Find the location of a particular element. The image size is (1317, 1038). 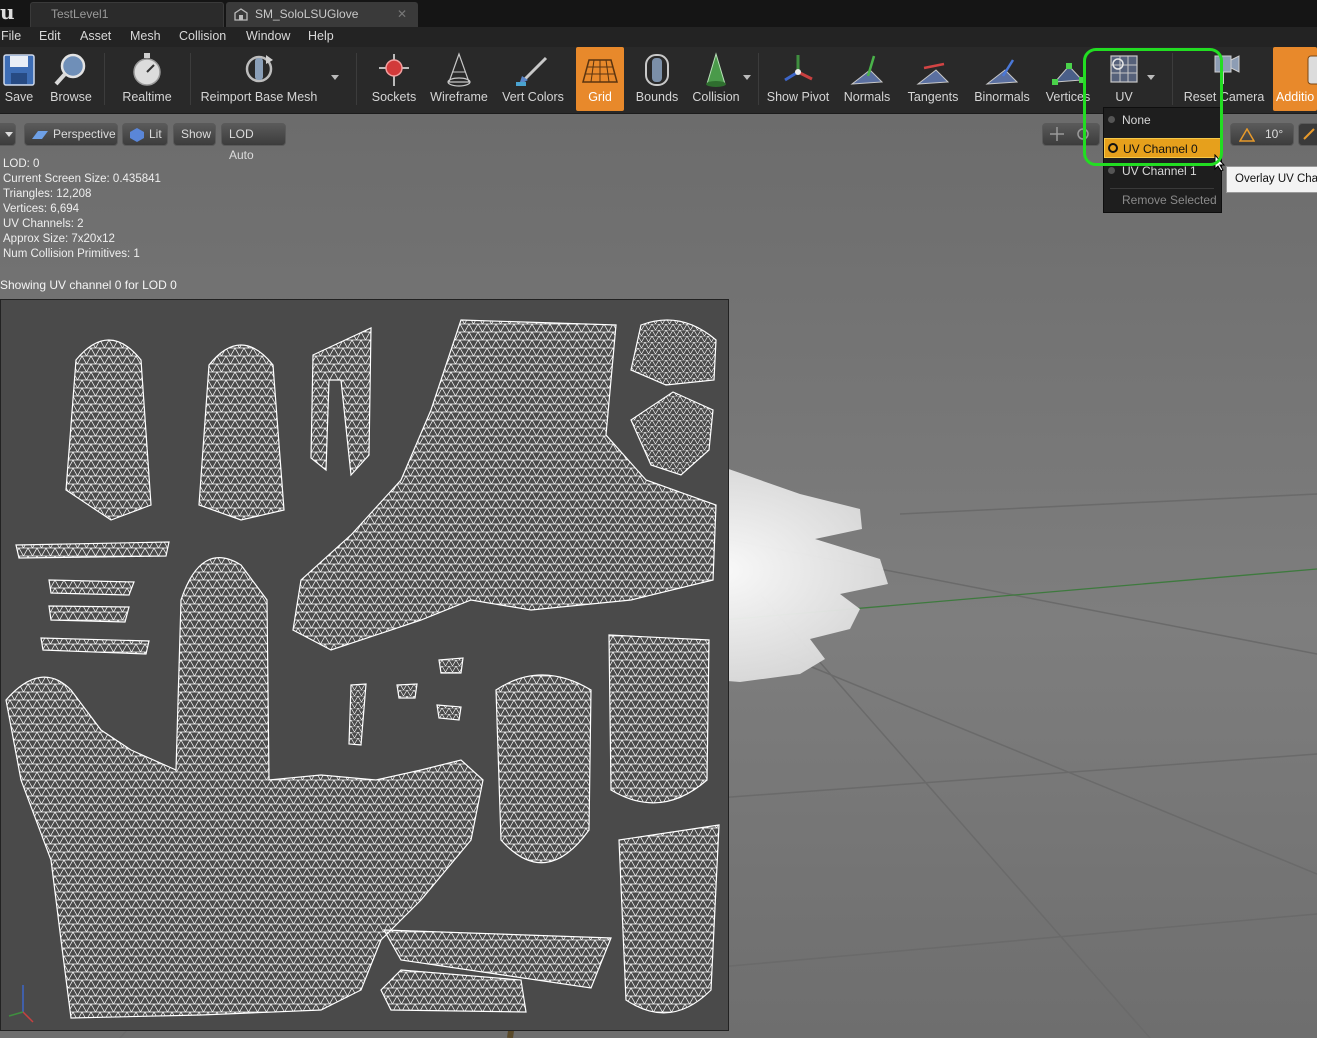

menu-help: Help is located at coordinates (321, 36).